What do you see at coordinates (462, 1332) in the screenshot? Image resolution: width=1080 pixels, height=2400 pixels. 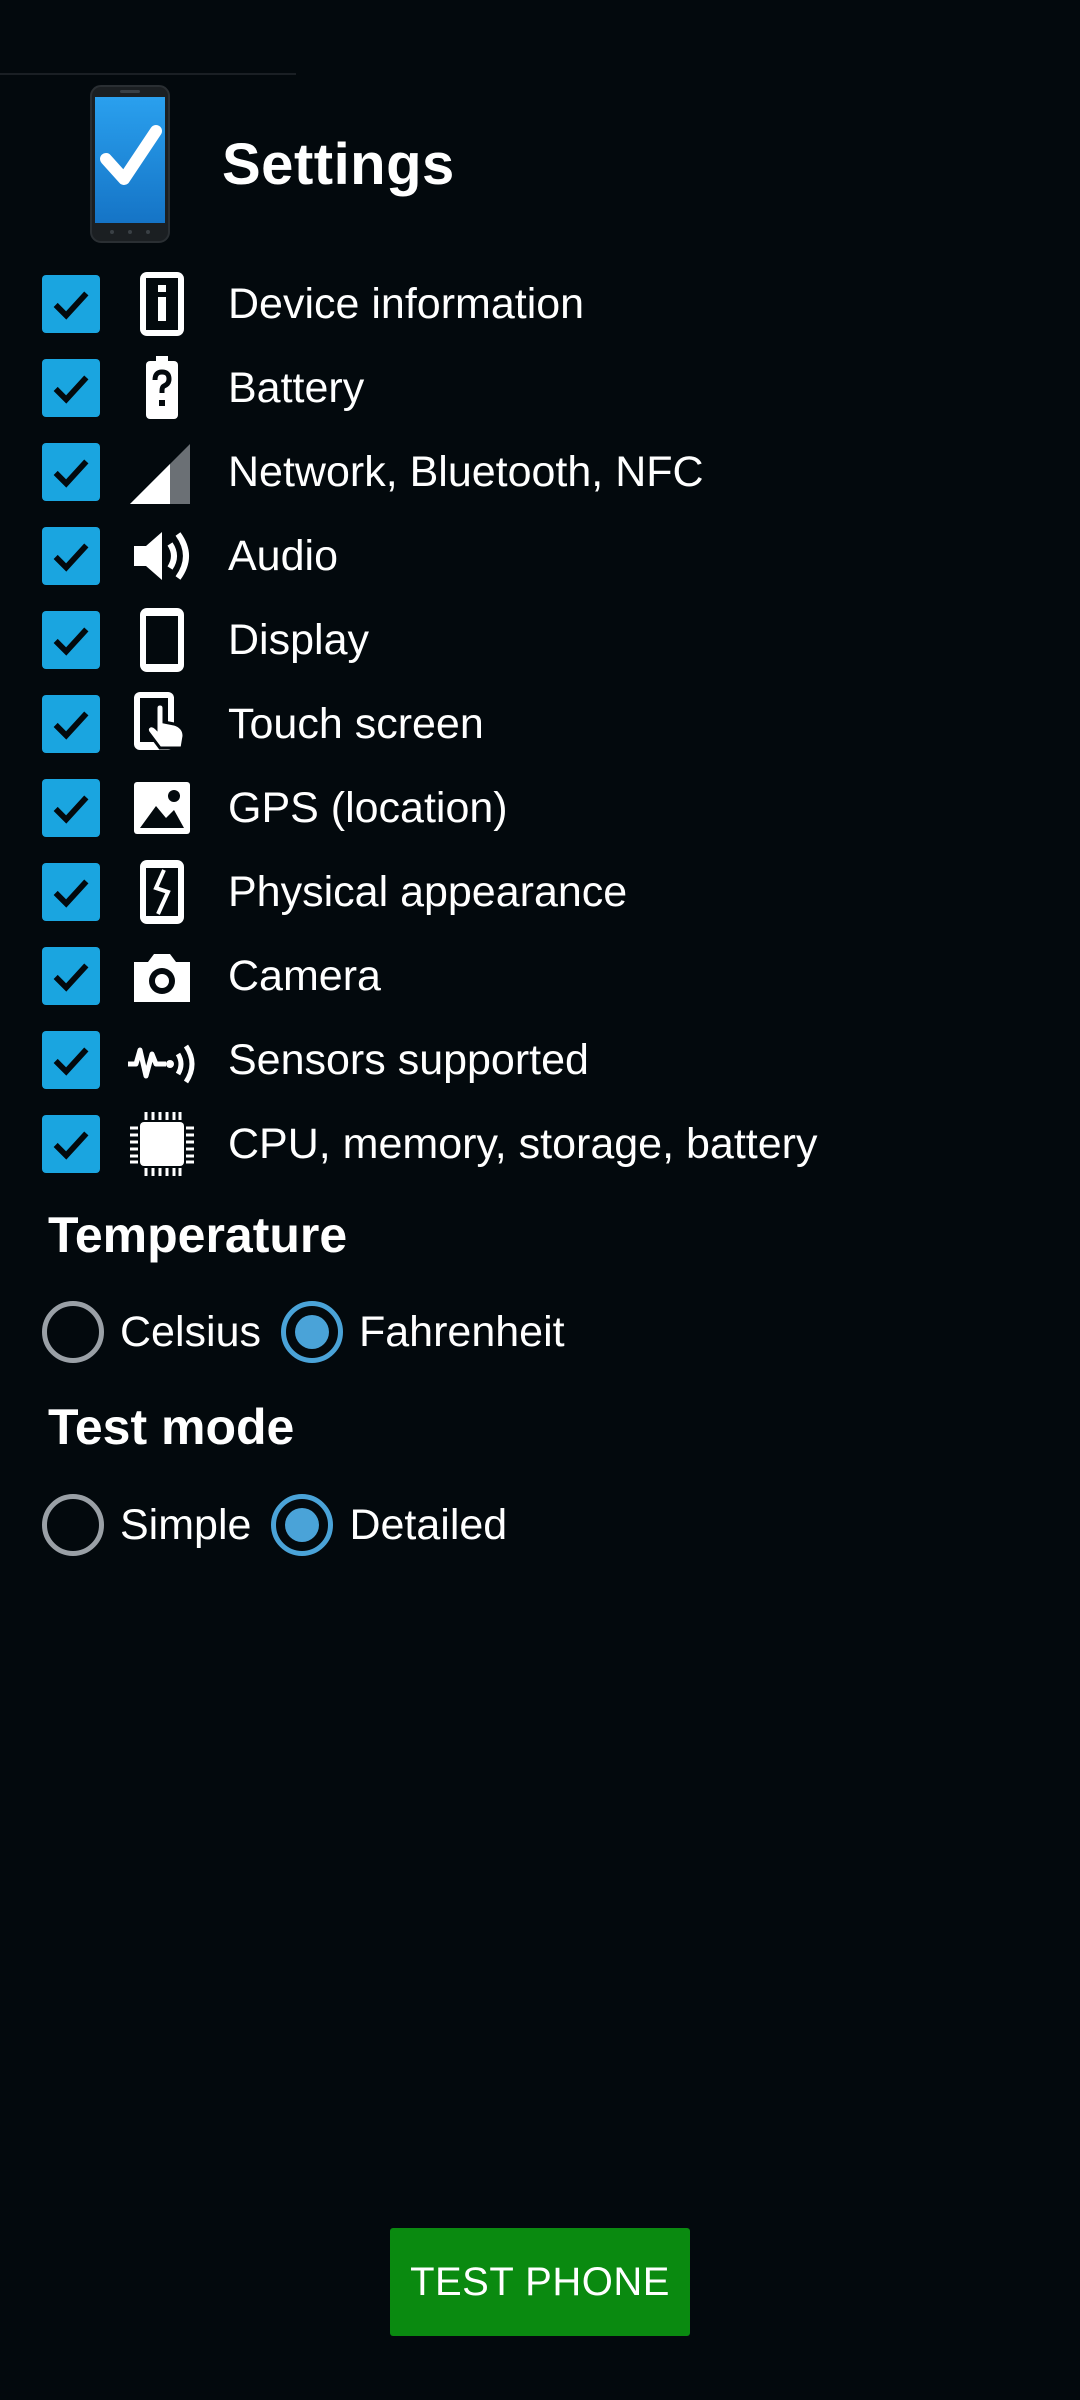 I see `radio-label-fahrenheit: Fahrenheit` at bounding box center [462, 1332].